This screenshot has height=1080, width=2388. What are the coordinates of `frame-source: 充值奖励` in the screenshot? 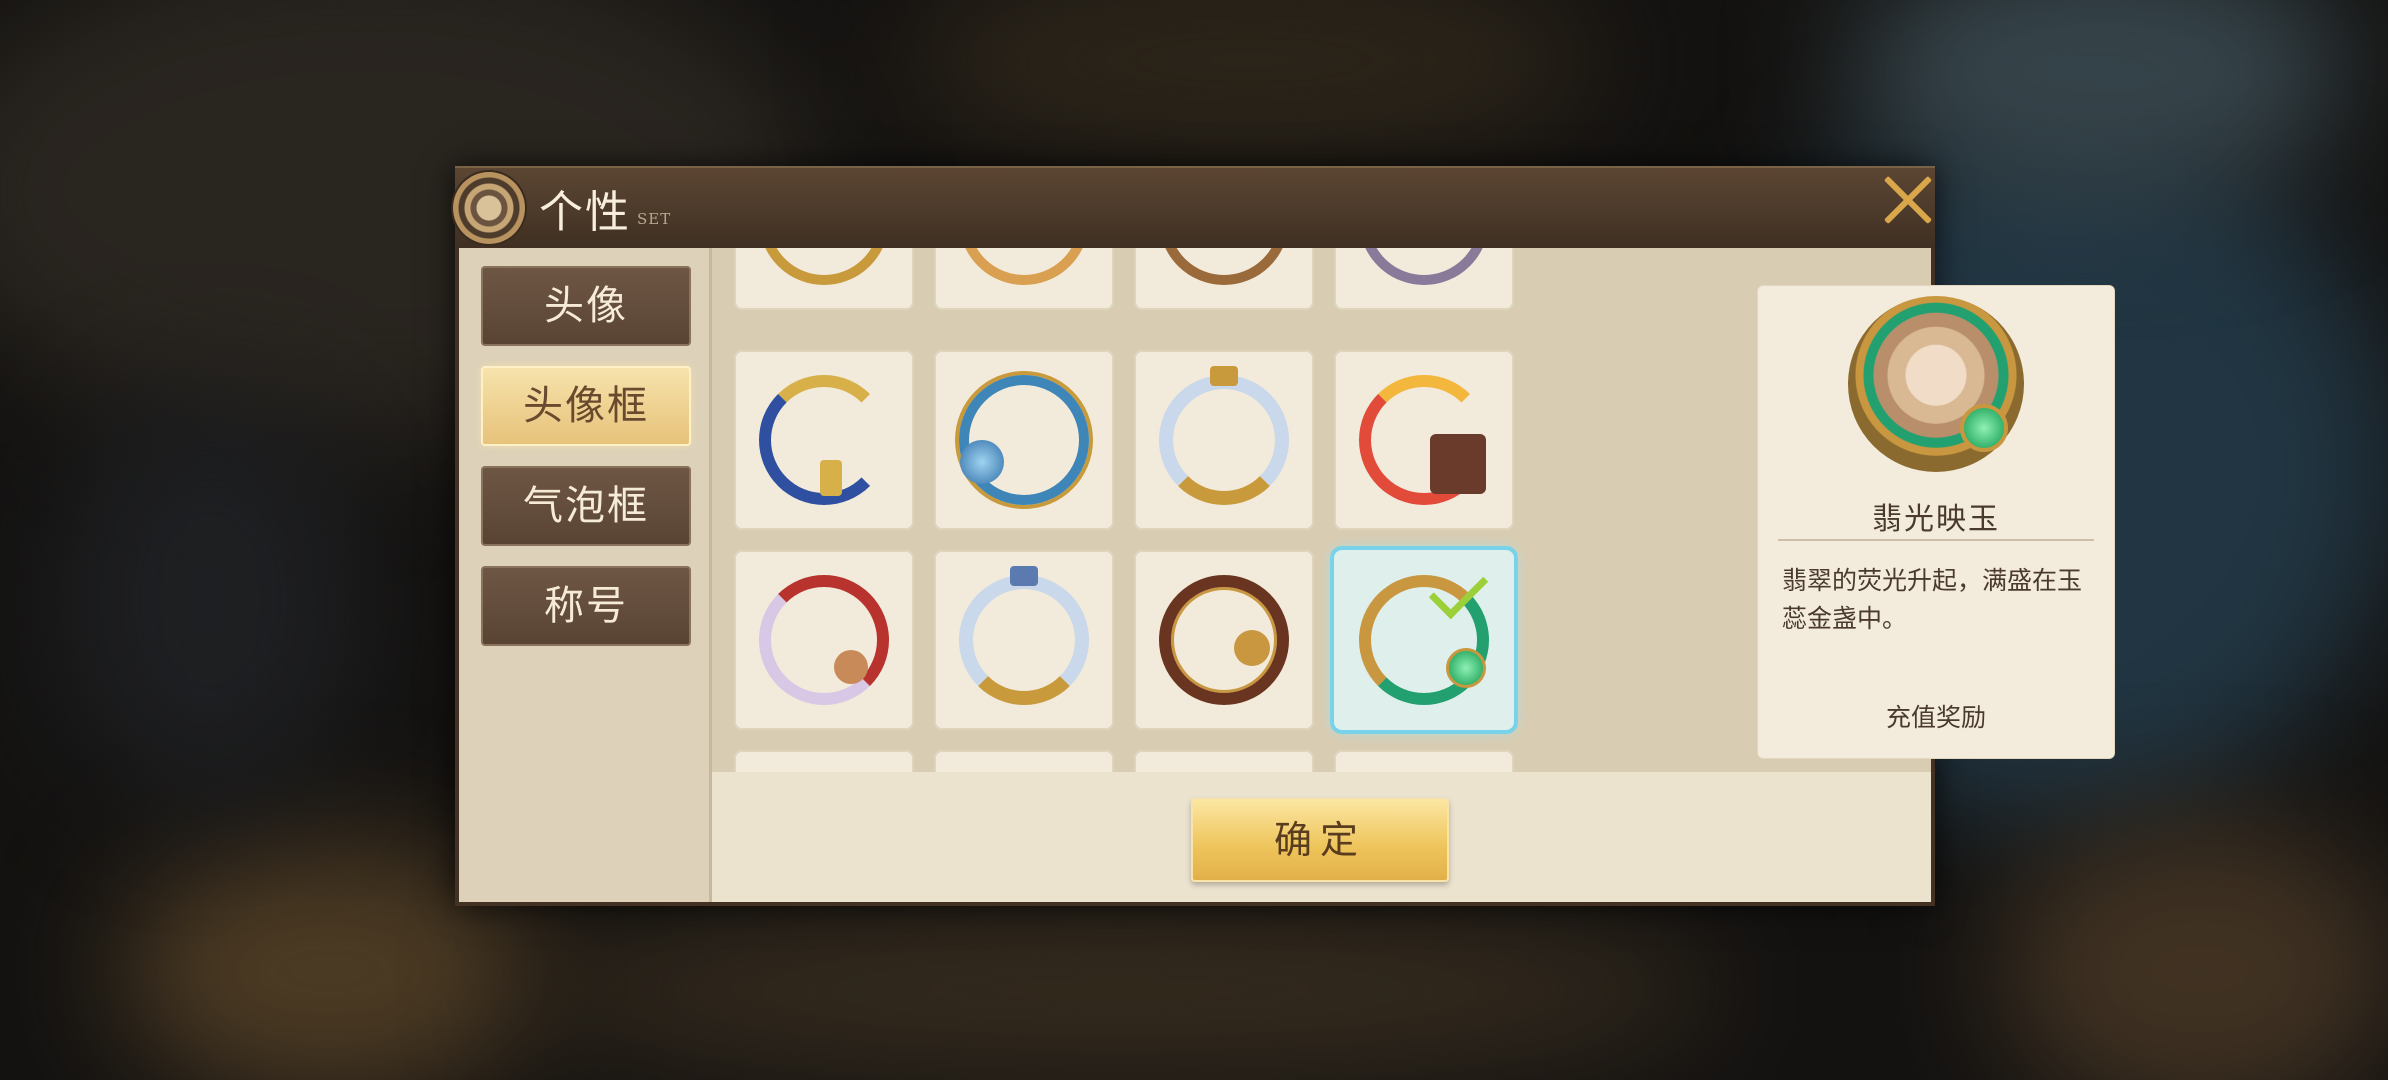 It's located at (1935, 717).